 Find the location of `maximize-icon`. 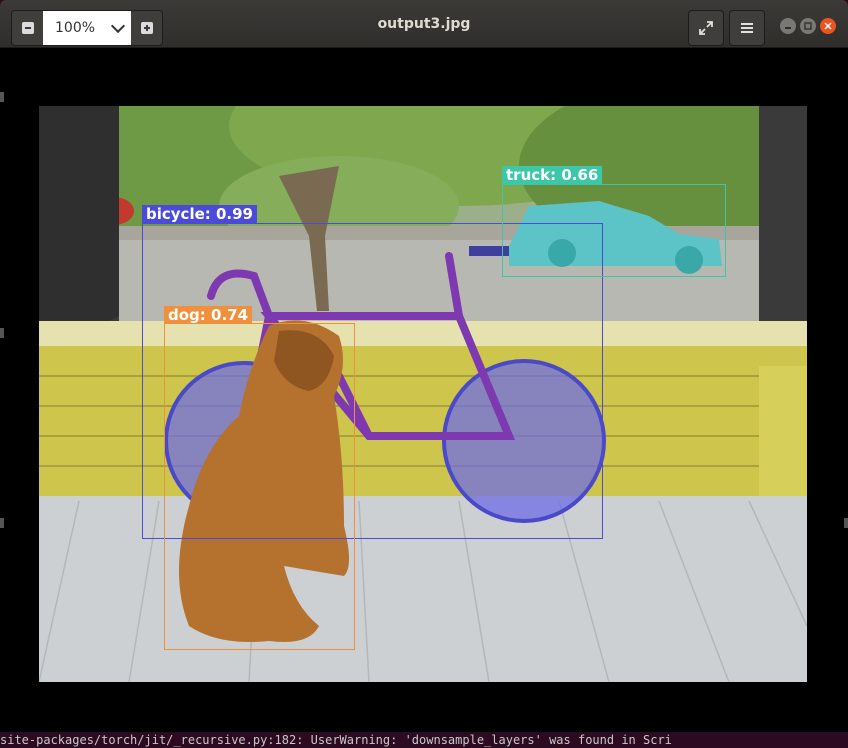

maximize-icon is located at coordinates (808, 26).